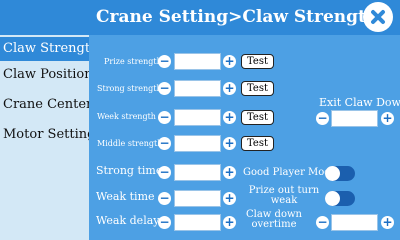 Image resolution: width=400 pixels, height=240 pixels. Describe the element at coordinates (387, 118) in the screenshot. I see `exit-claw-down-plus-icon: +` at that location.